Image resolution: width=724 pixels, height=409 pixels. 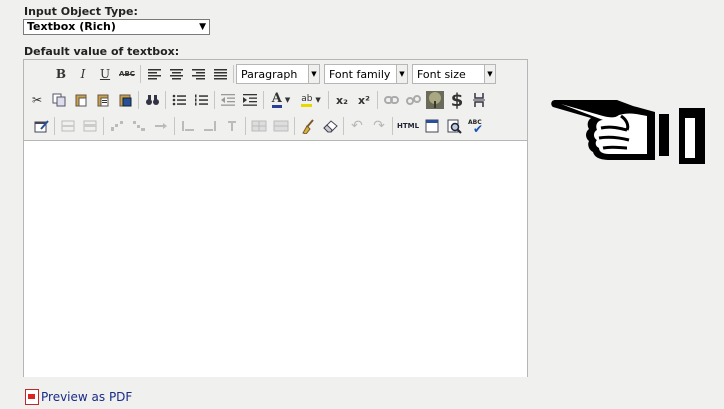 I want to click on input-type-select: Textbox (Rich) ▼, so click(x=116, y=27).